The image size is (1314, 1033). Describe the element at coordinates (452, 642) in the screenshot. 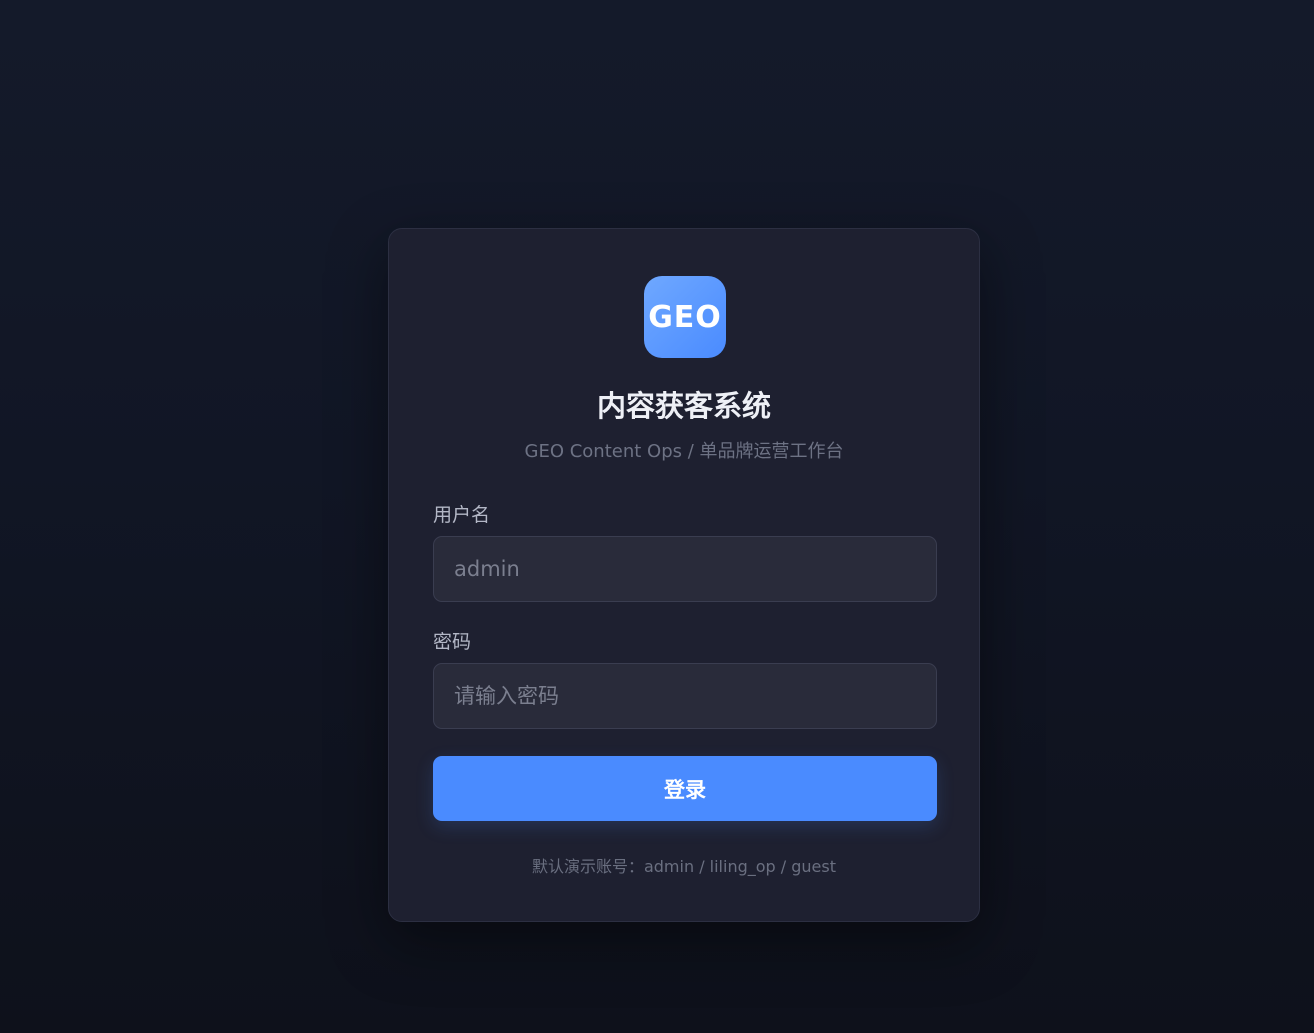

I see `password-label: 密码` at that location.